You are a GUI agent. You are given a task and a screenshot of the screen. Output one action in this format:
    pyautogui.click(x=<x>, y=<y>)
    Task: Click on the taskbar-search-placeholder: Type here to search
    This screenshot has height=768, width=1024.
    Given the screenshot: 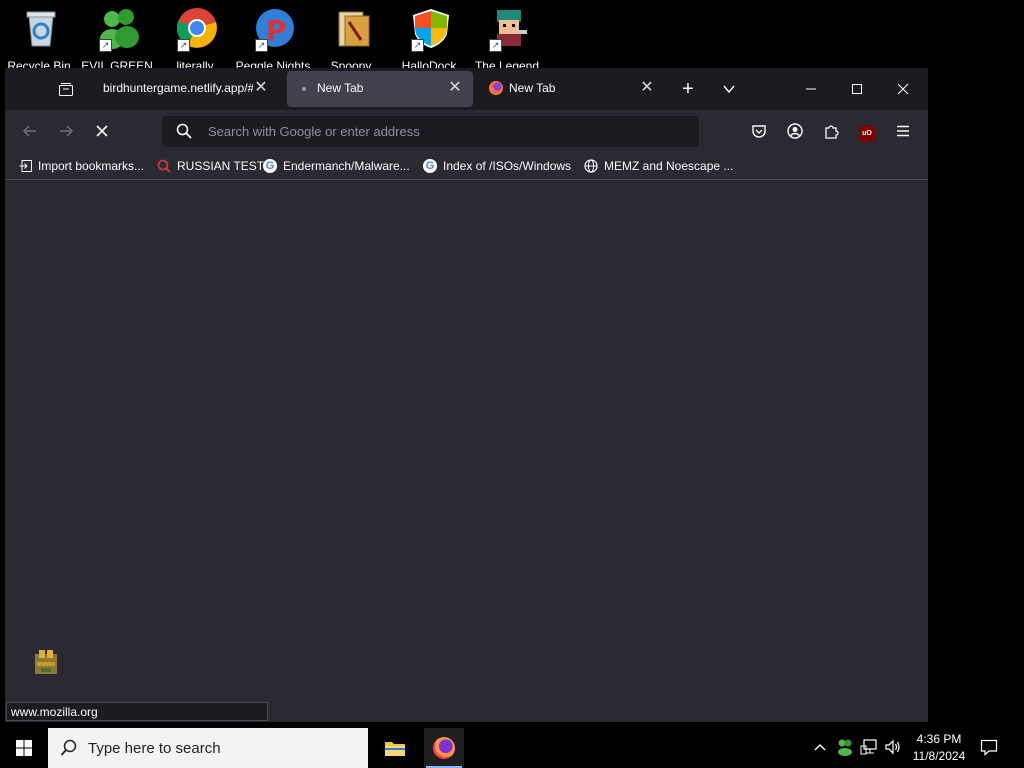 What is the action you would take?
    pyautogui.click(x=154, y=748)
    